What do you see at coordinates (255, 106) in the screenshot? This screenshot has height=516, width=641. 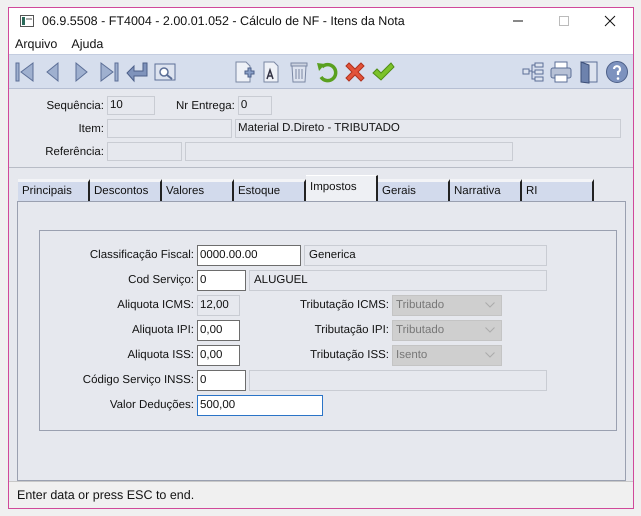 I see `delivery-number-field: 0` at bounding box center [255, 106].